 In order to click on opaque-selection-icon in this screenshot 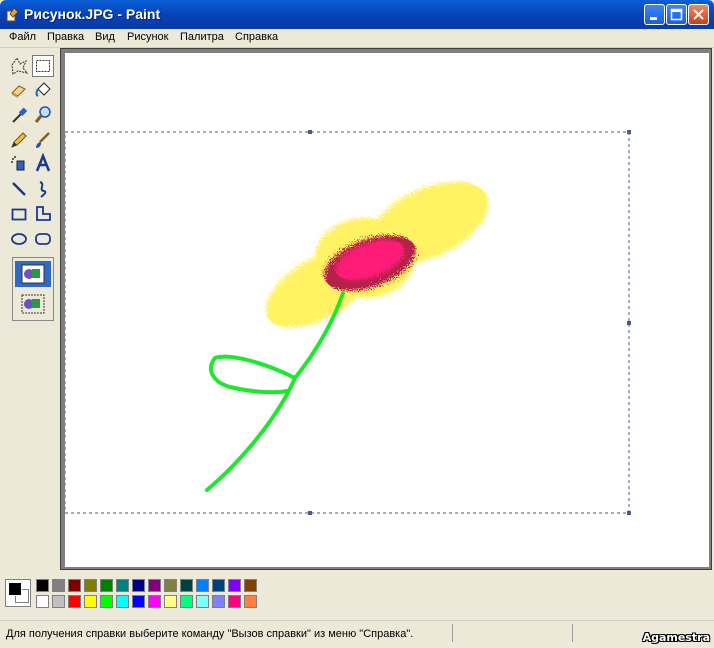, I will do `click(33, 274)`.